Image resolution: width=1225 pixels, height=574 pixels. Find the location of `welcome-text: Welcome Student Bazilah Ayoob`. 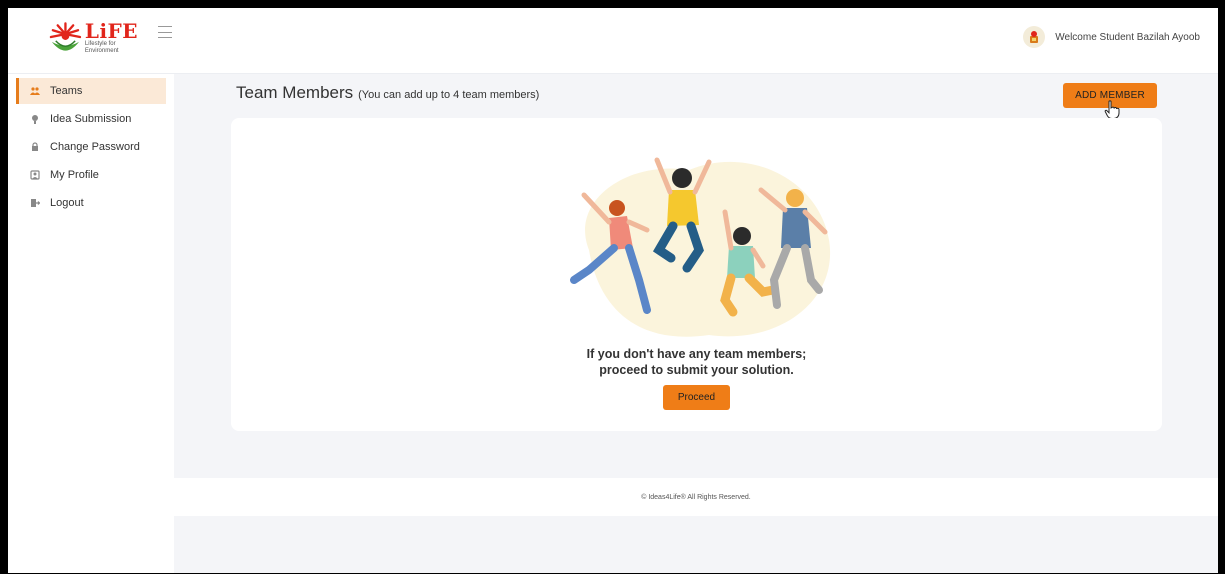

welcome-text: Welcome Student Bazilah Ayoob is located at coordinates (1127, 37).